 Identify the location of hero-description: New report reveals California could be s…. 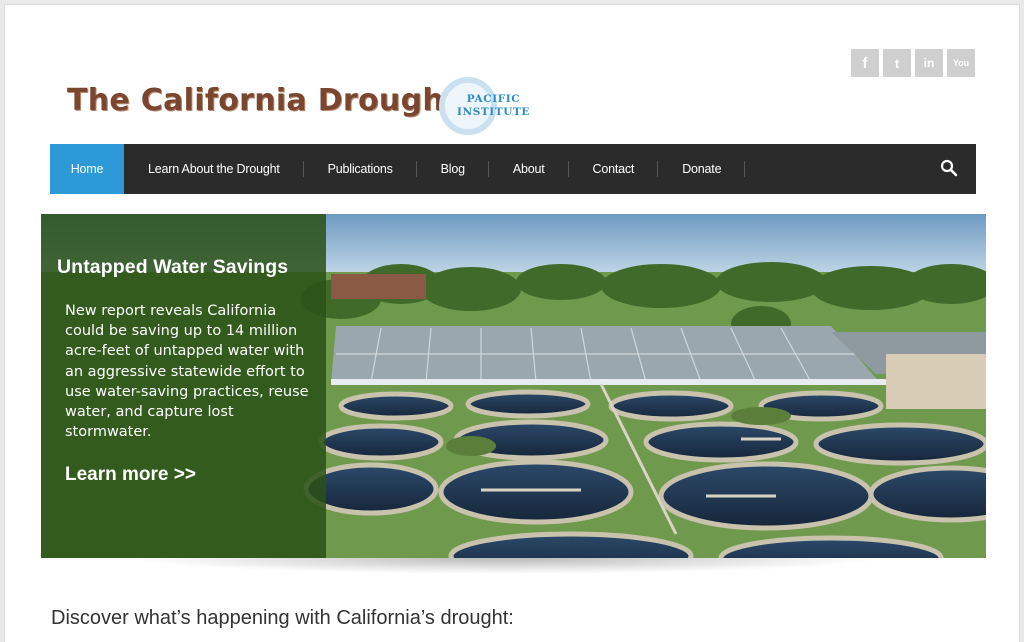
(187, 372).